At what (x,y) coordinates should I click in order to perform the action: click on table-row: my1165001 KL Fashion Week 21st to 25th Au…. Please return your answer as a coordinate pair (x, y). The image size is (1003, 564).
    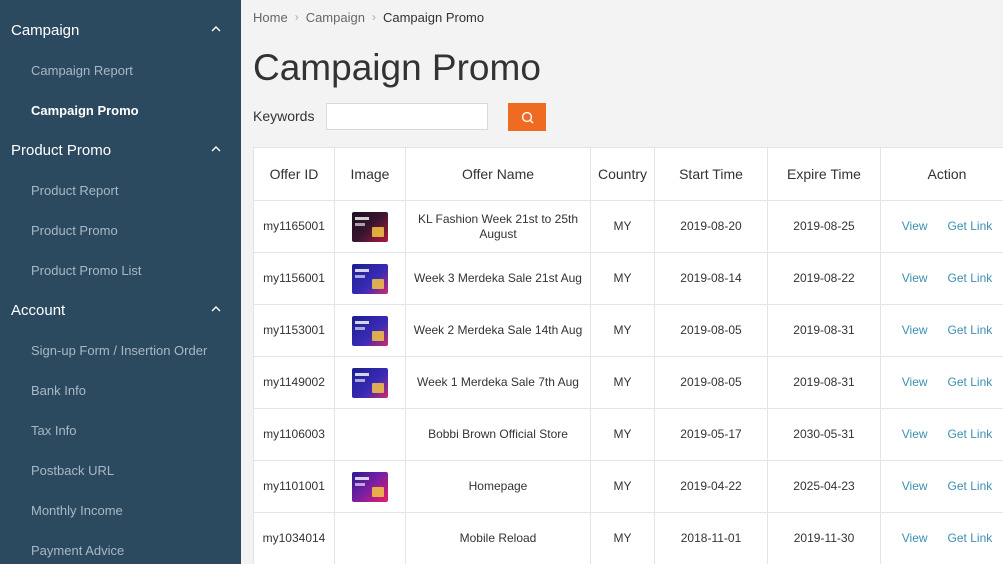
    Looking at the image, I should click on (628, 226).